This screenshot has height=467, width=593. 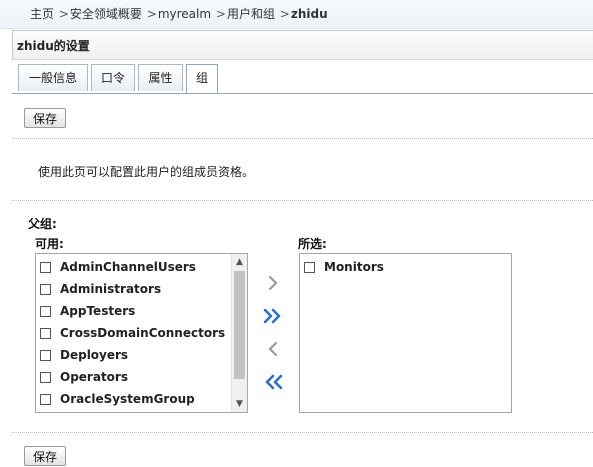 I want to click on move-left-button, so click(x=273, y=349).